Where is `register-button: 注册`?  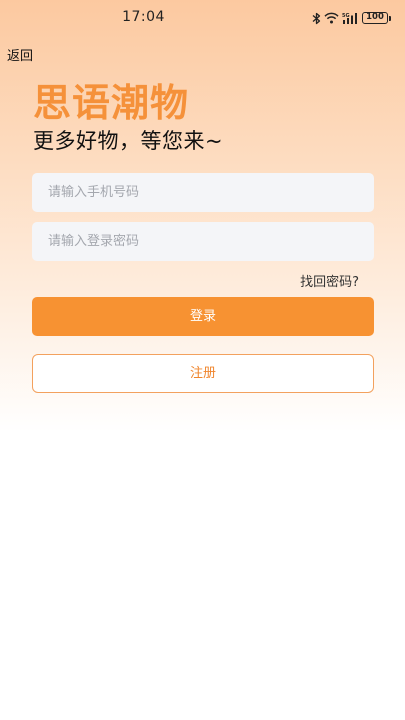 register-button: 注册 is located at coordinates (203, 373).